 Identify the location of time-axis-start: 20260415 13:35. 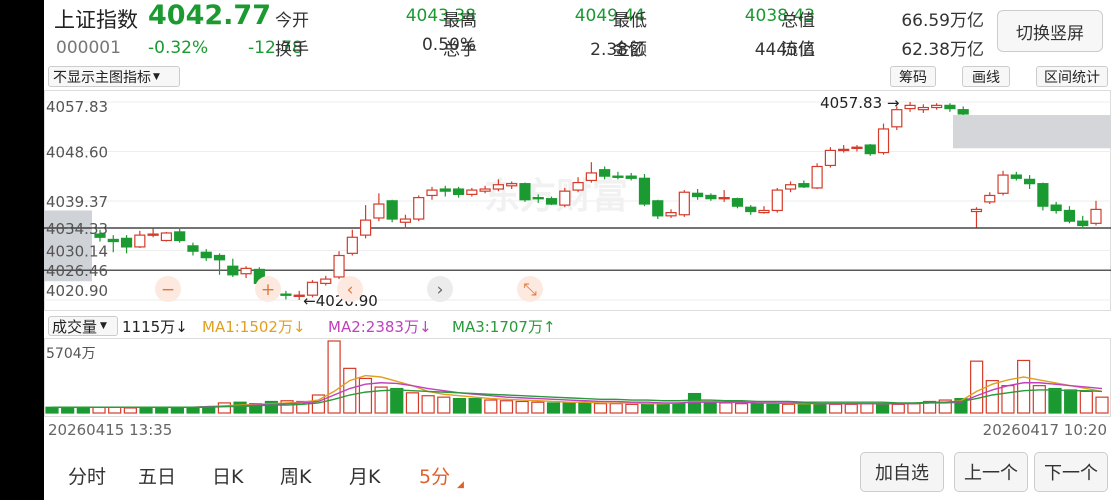
(110, 430).